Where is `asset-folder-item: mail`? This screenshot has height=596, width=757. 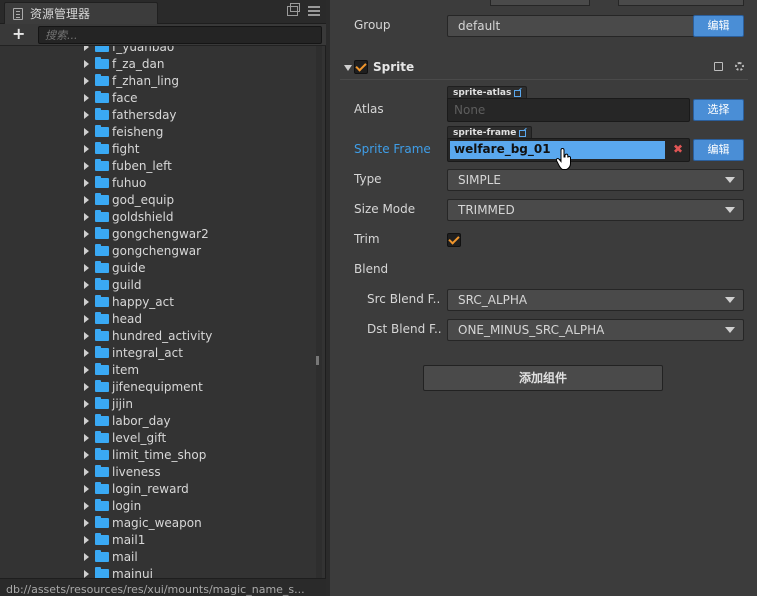
asset-folder-item: mail is located at coordinates (111, 556).